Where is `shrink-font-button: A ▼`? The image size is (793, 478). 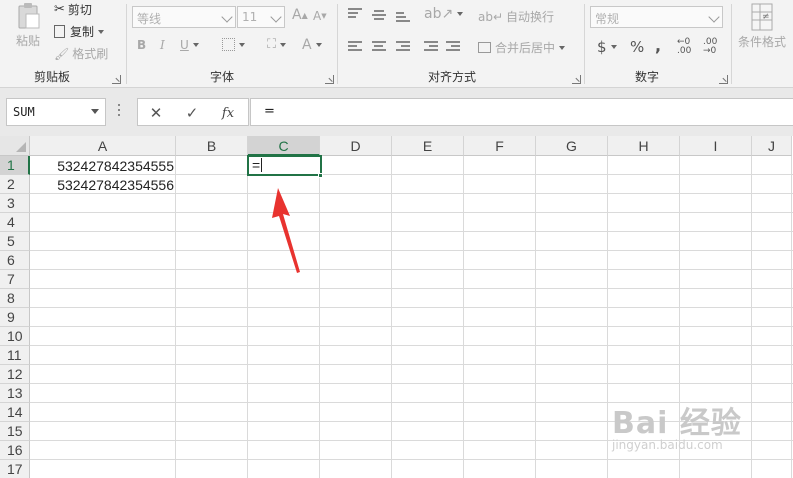
shrink-font-button: A ▼ is located at coordinates (320, 16).